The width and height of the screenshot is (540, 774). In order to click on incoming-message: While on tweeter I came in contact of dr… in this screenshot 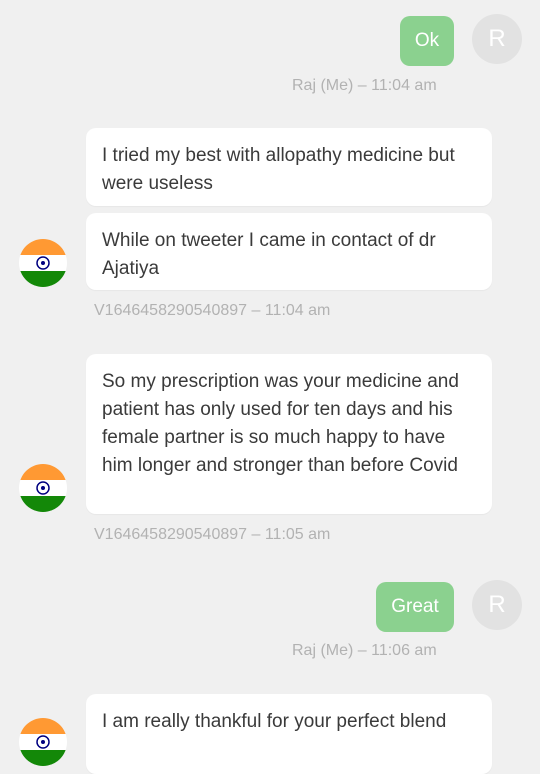, I will do `click(289, 251)`.